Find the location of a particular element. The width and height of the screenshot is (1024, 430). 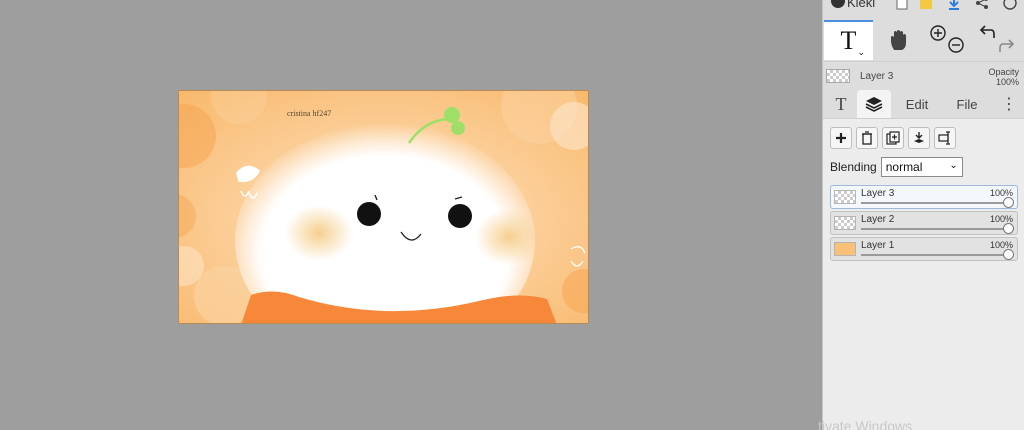

merge-down-icon is located at coordinates (919, 137).